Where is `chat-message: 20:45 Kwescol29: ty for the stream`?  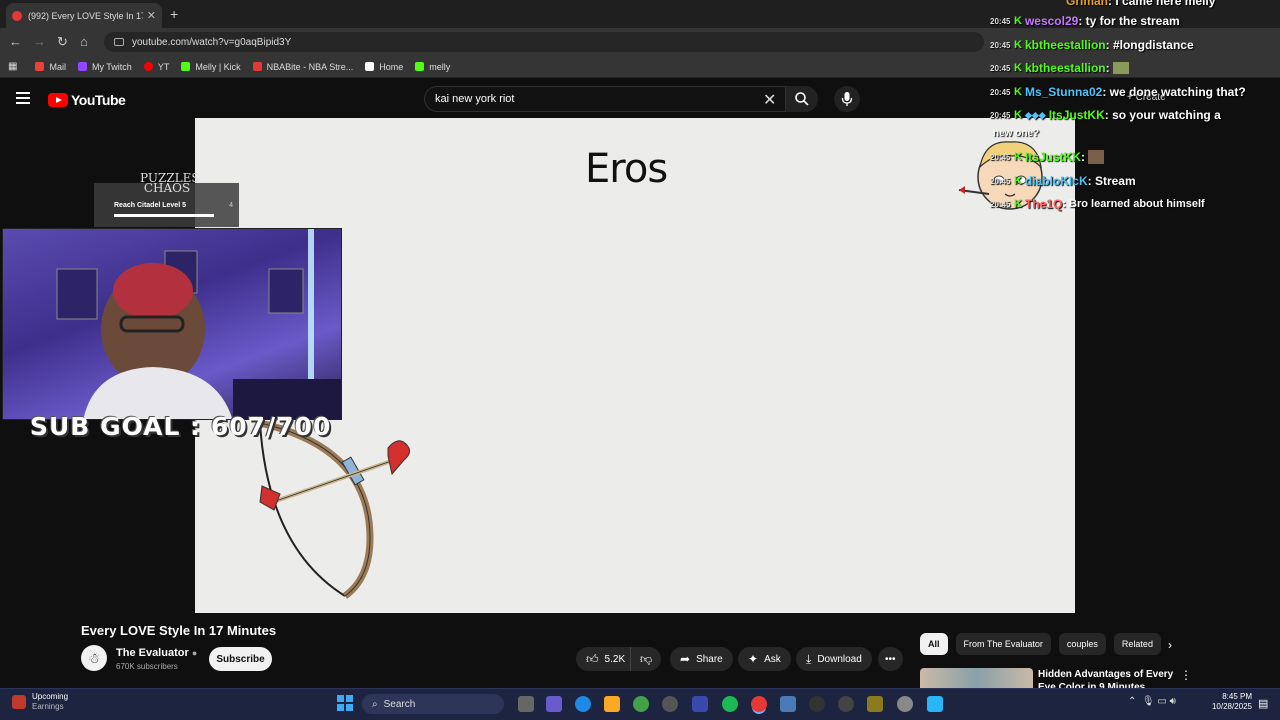
chat-message: 20:45 Kwescol29: ty for the stream is located at coordinates (1085, 21).